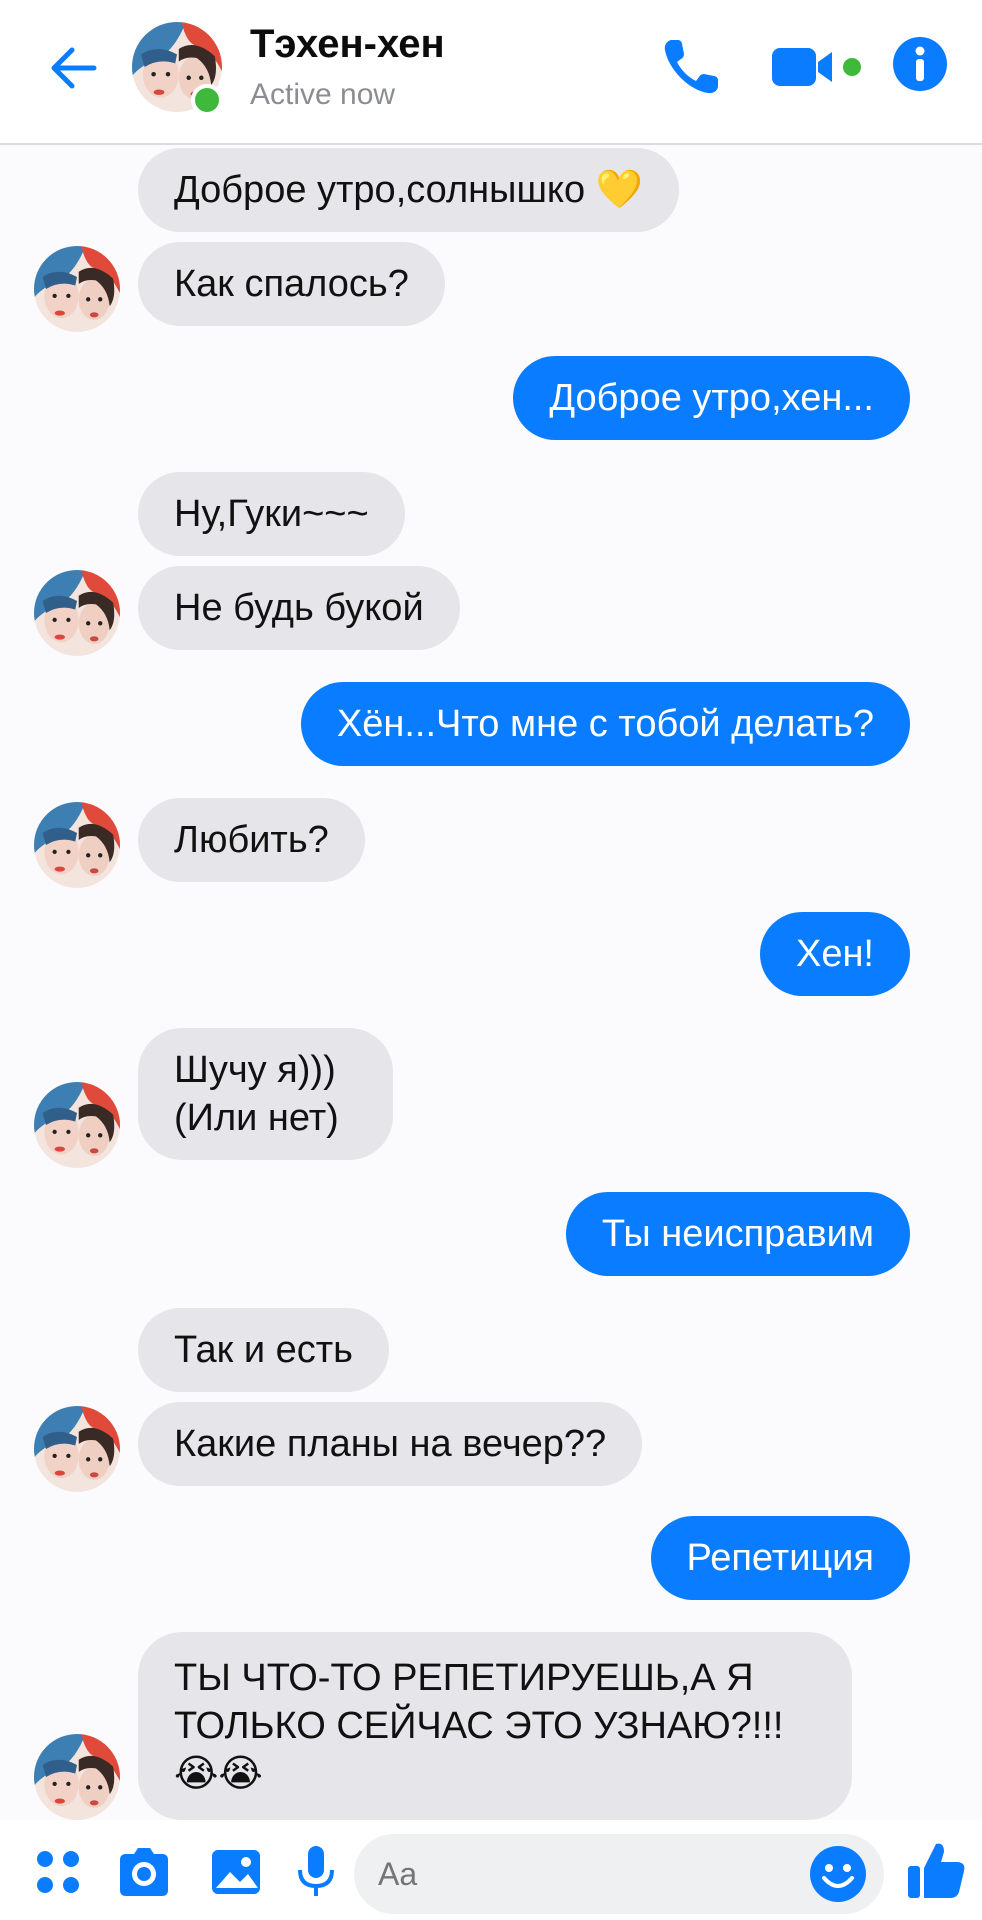  I want to click on message-text: Хён...Что мне с тобой делать?, so click(605, 724).